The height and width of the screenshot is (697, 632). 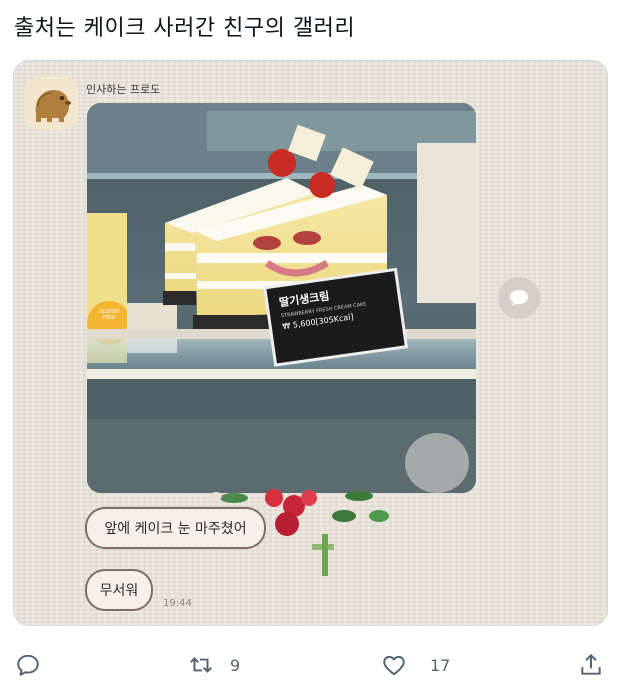 What do you see at coordinates (177, 603) in the screenshot?
I see `chat-timestamp: 19:44` at bounding box center [177, 603].